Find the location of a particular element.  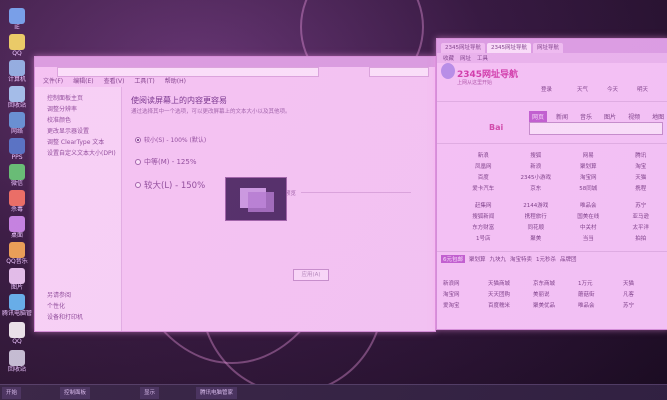

sidebar-item-resolution: 调整分辨率 is located at coordinates (78, 109).